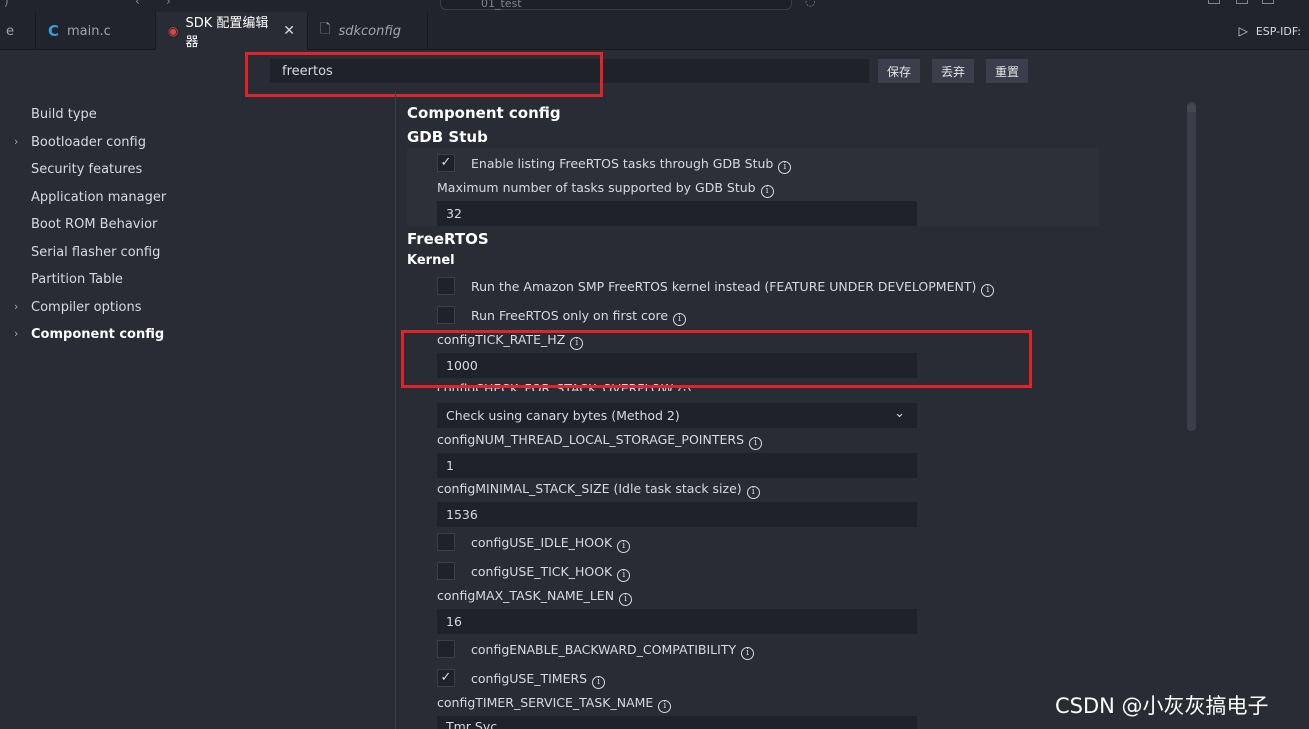  Describe the element at coordinates (677, 213) in the screenshot. I see `gdb-max-tasks-input: 32` at that location.